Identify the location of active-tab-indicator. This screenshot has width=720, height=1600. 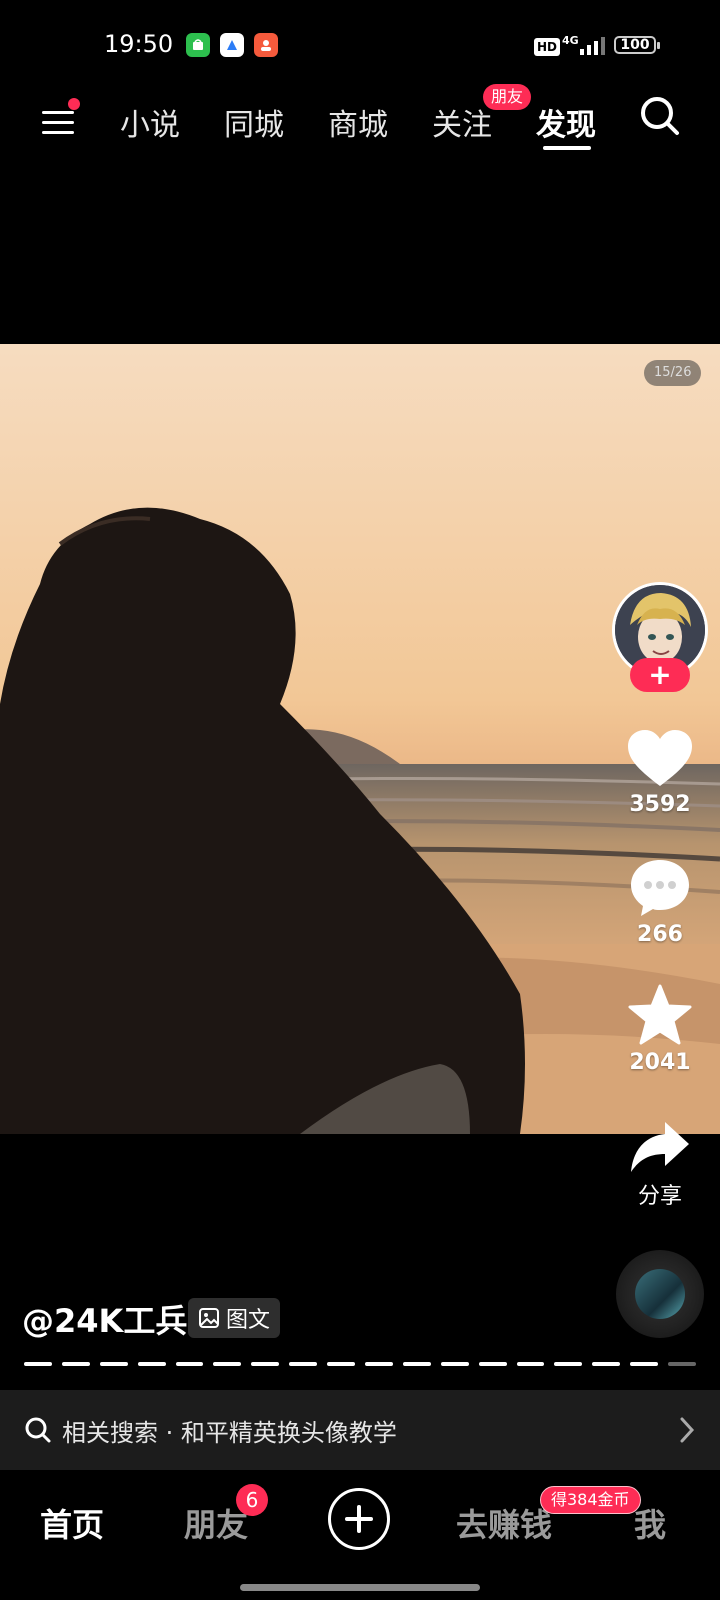
(567, 148).